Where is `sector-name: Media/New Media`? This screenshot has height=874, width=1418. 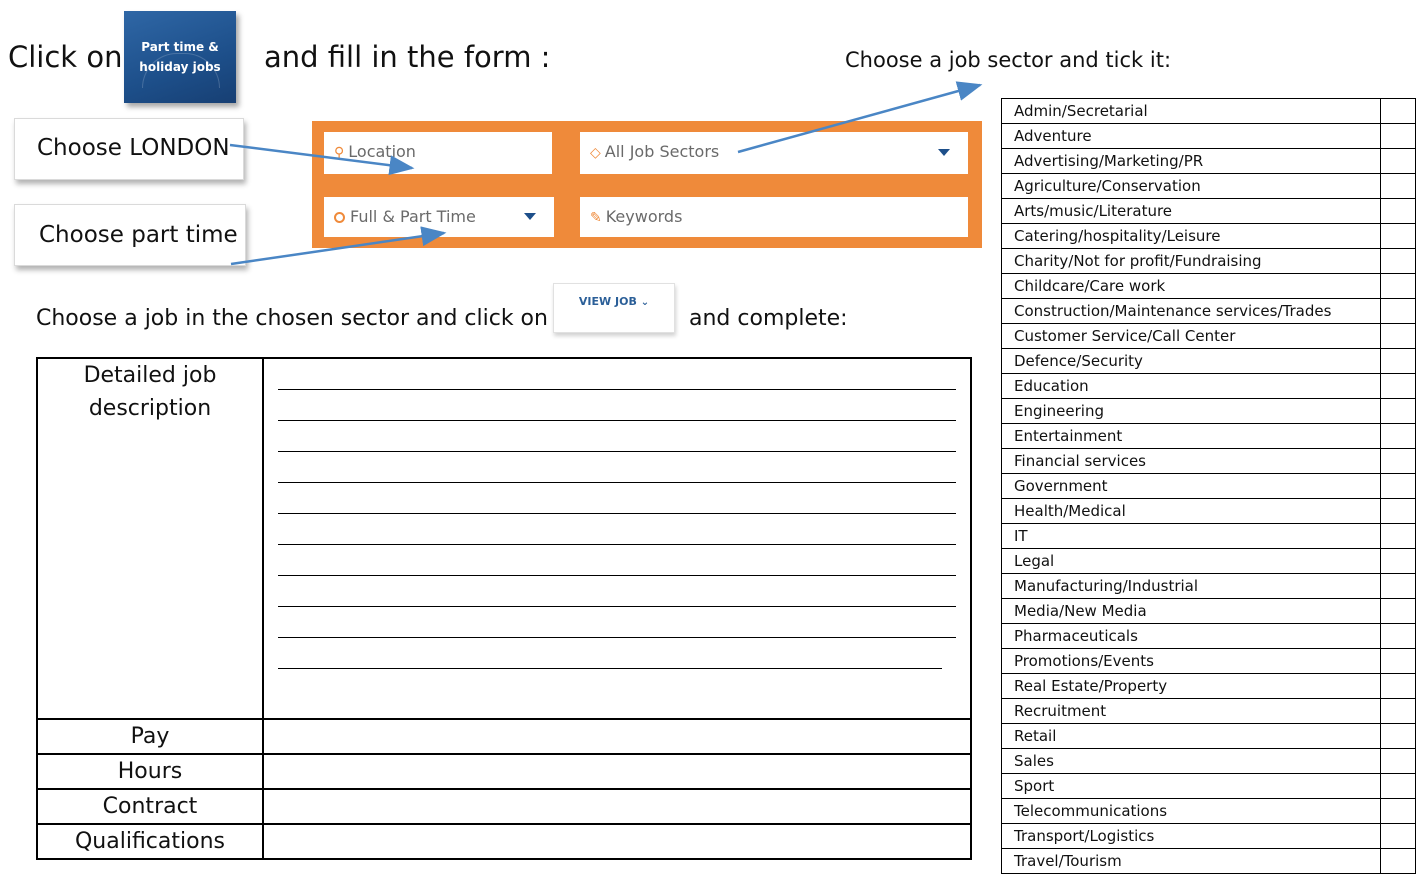
sector-name: Media/New Media is located at coordinates (1191, 611).